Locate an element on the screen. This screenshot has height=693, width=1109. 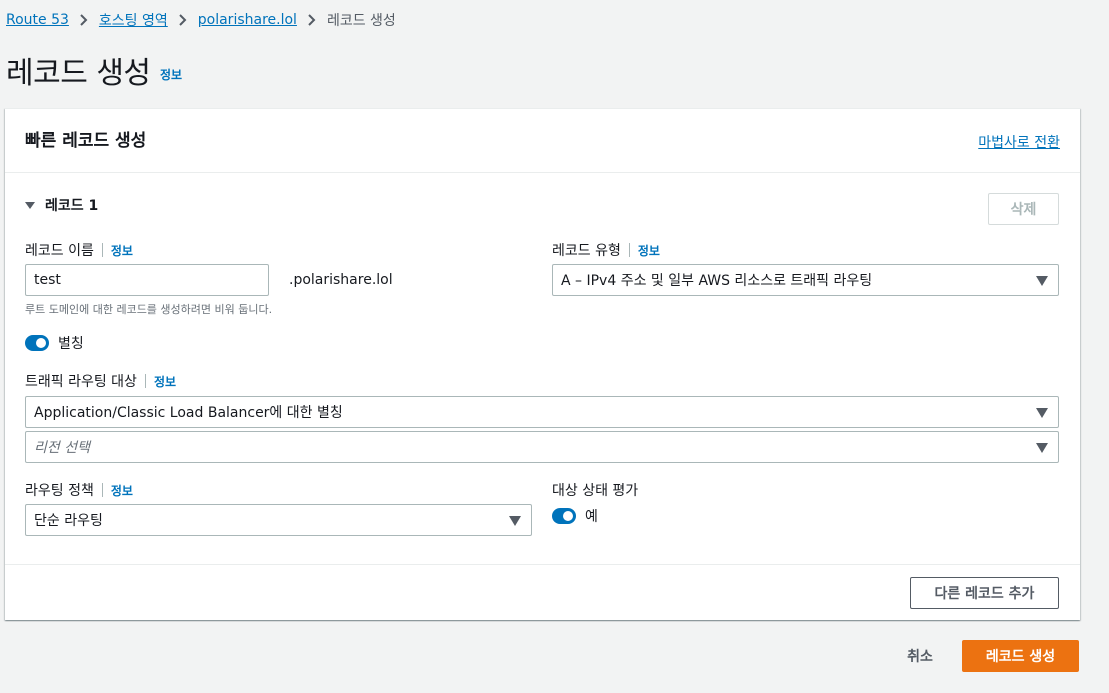
cancel-button: 취소 is located at coordinates (920, 656).